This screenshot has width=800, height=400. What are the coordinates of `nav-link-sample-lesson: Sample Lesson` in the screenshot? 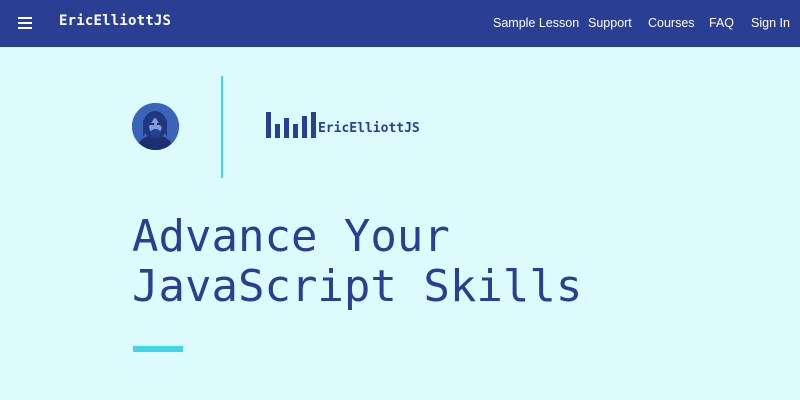 It's located at (536, 23).